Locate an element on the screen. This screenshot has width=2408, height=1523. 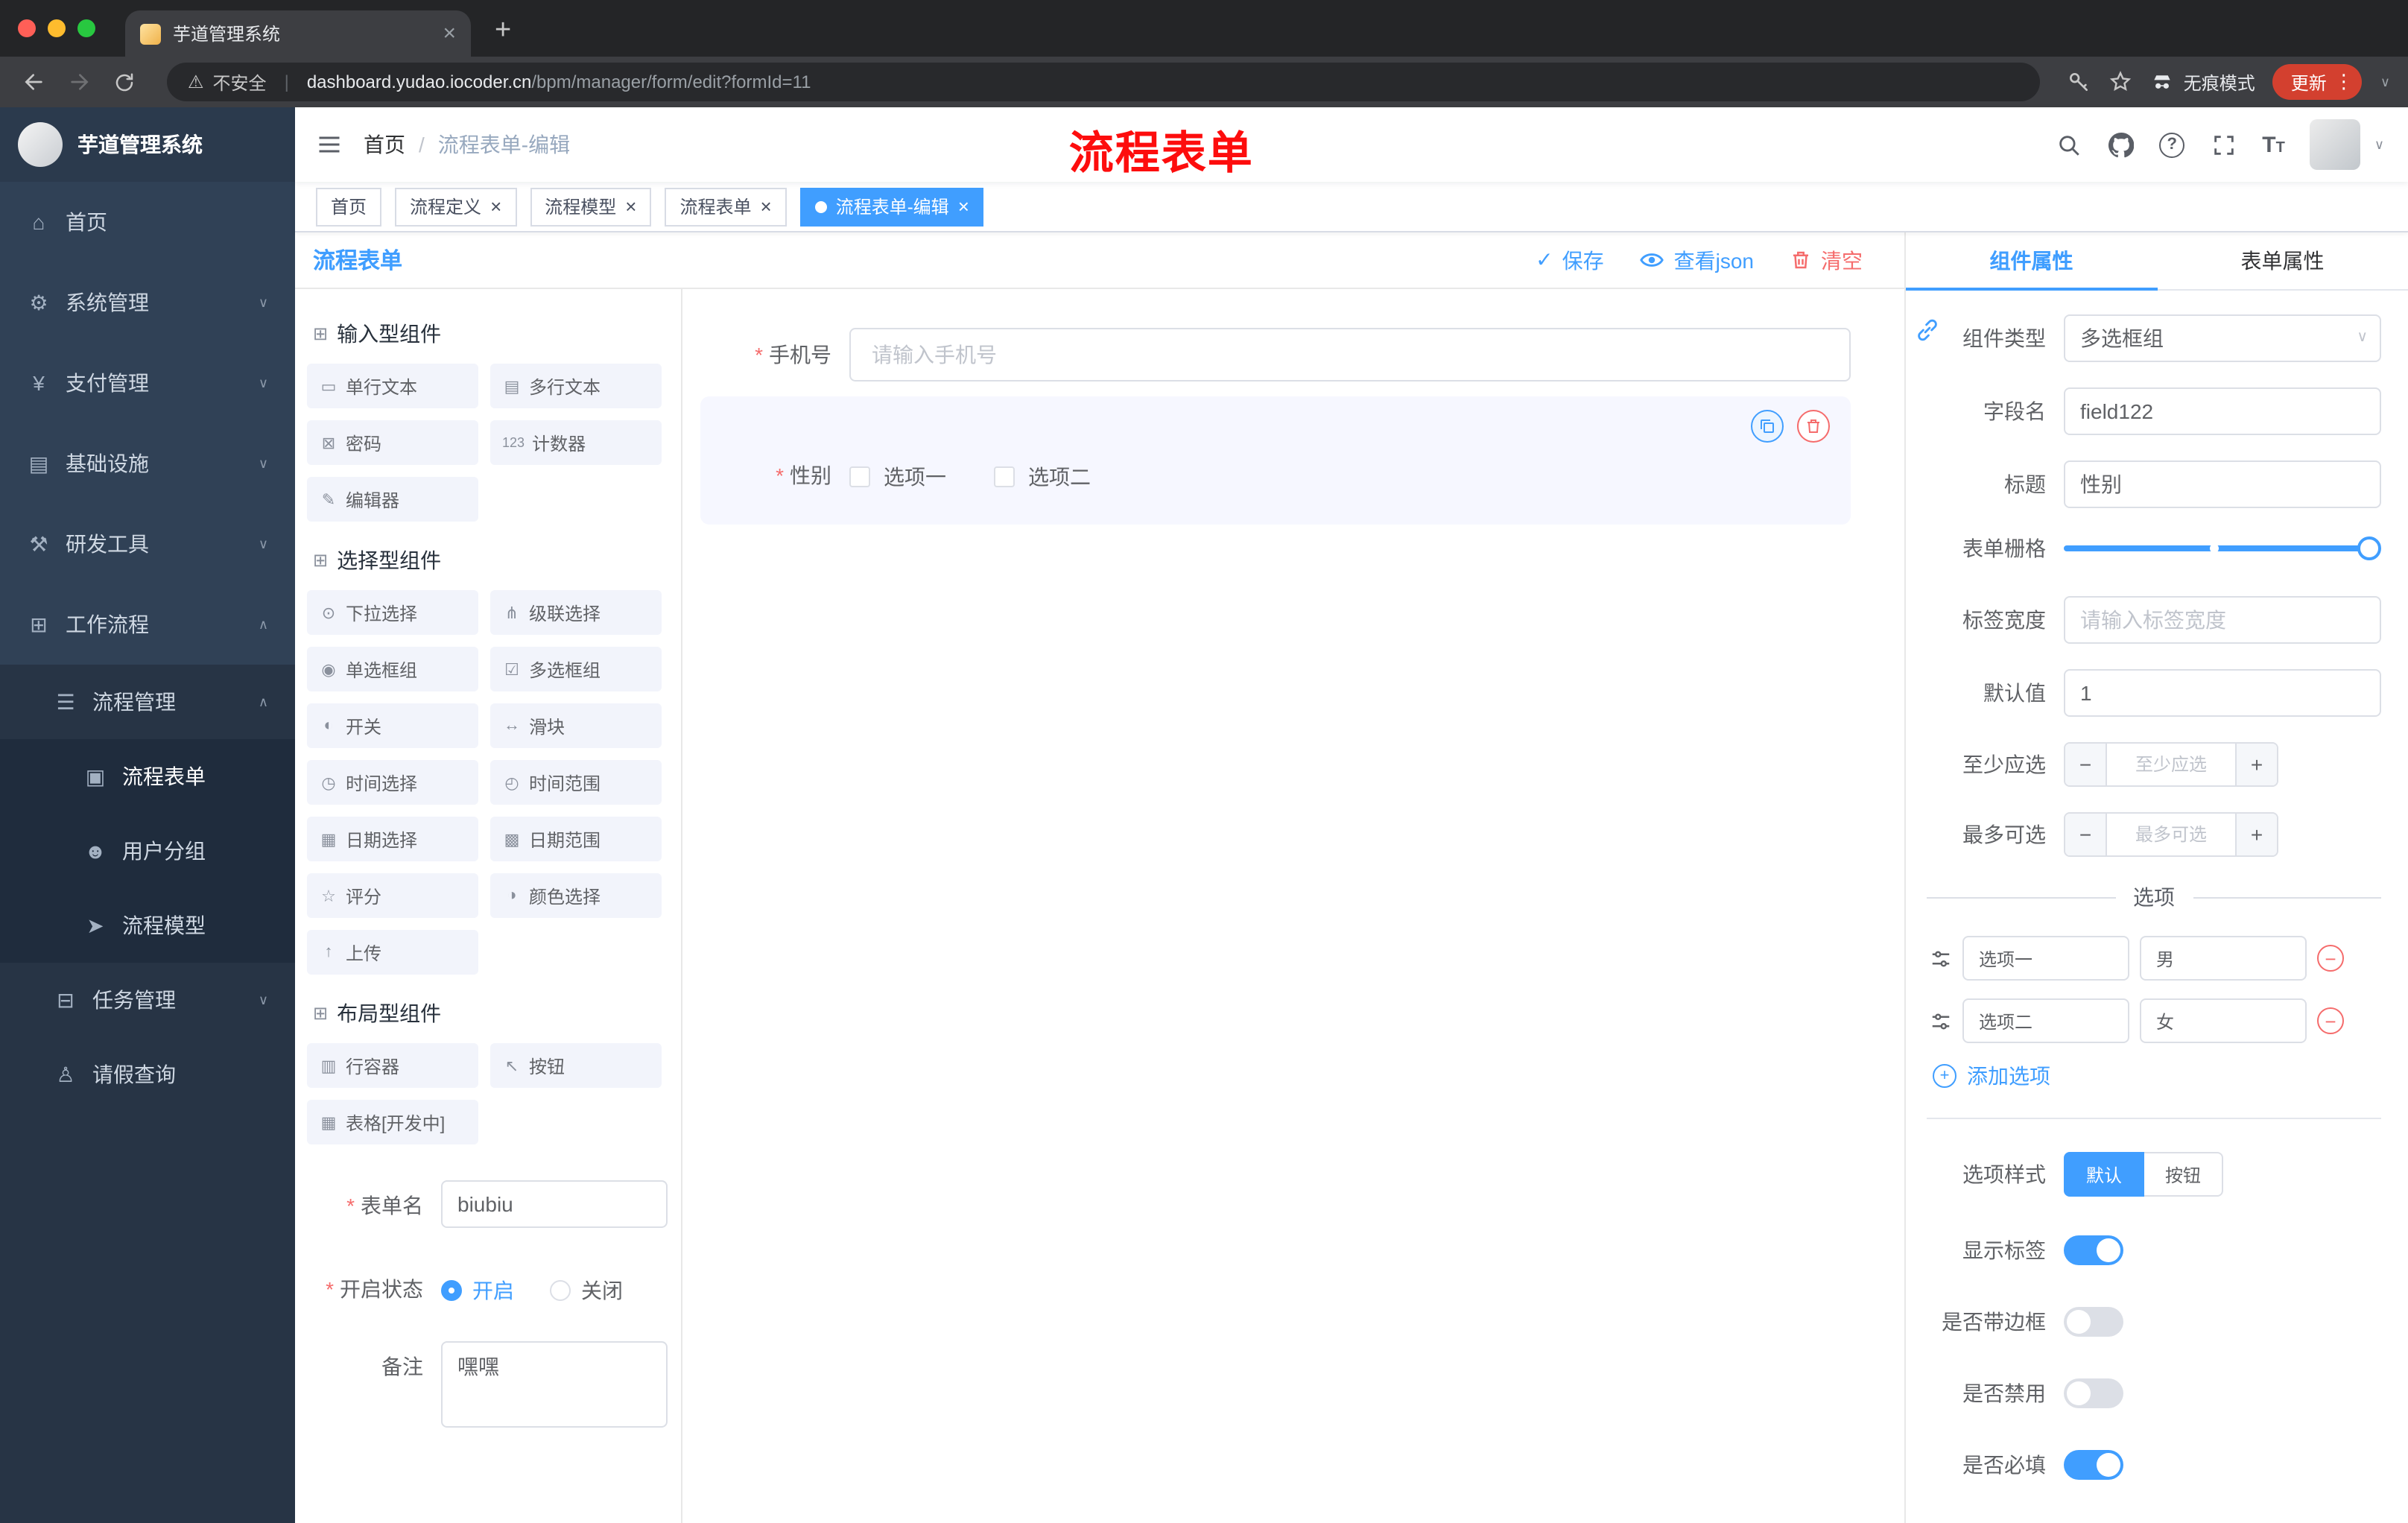
phone-field: 手机号 is located at coordinates (1275, 355).